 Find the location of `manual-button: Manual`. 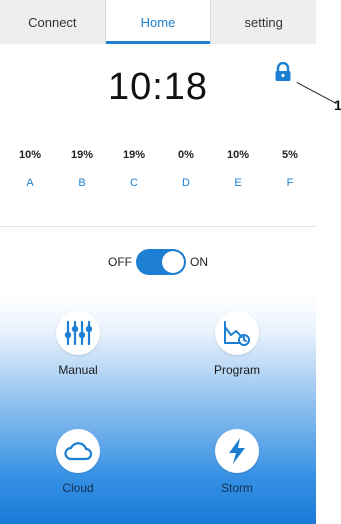

manual-button: Manual is located at coordinates (78, 344).